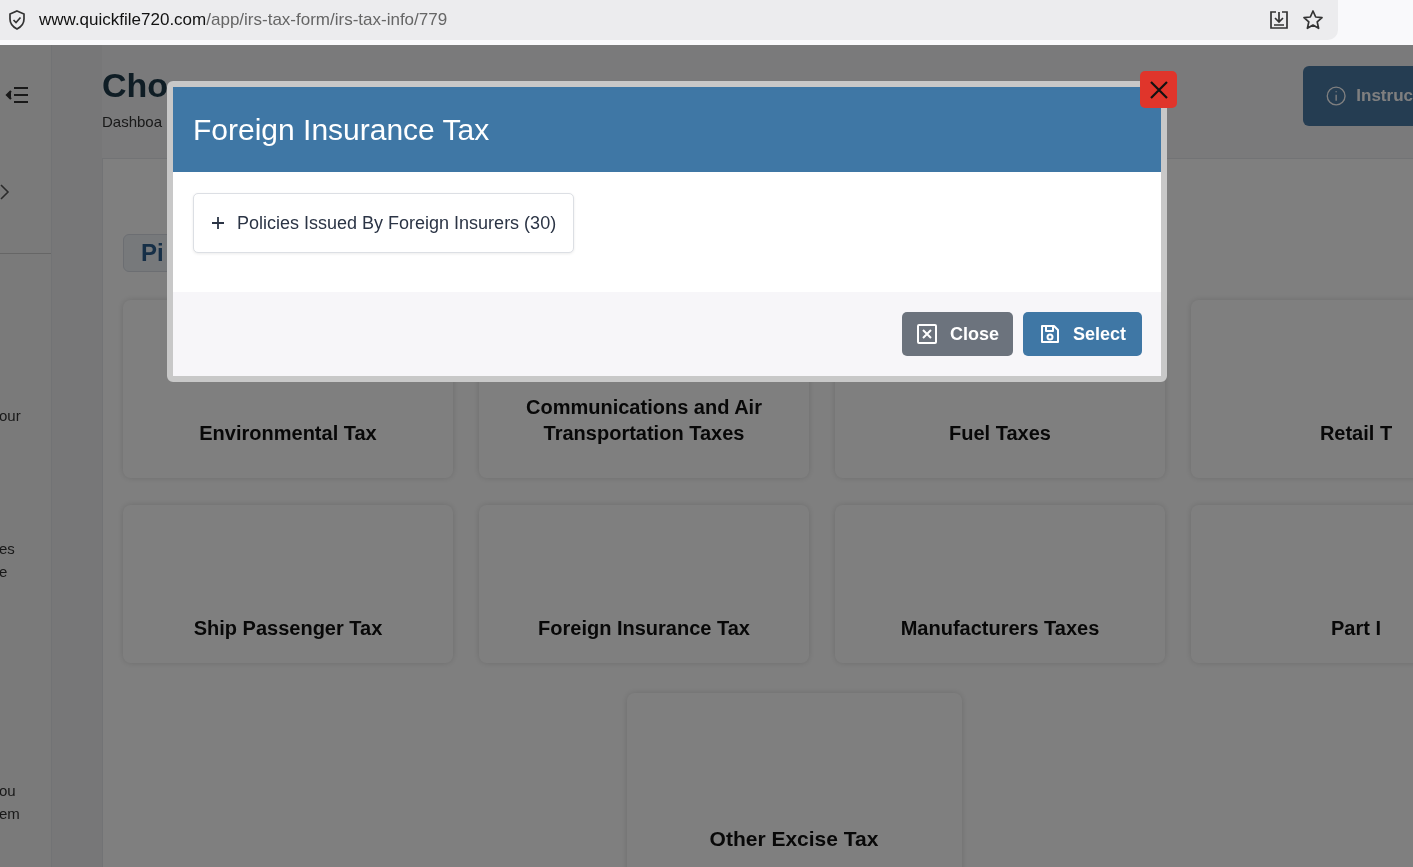  I want to click on category-card: Ship Passenger Tax, so click(288, 583).